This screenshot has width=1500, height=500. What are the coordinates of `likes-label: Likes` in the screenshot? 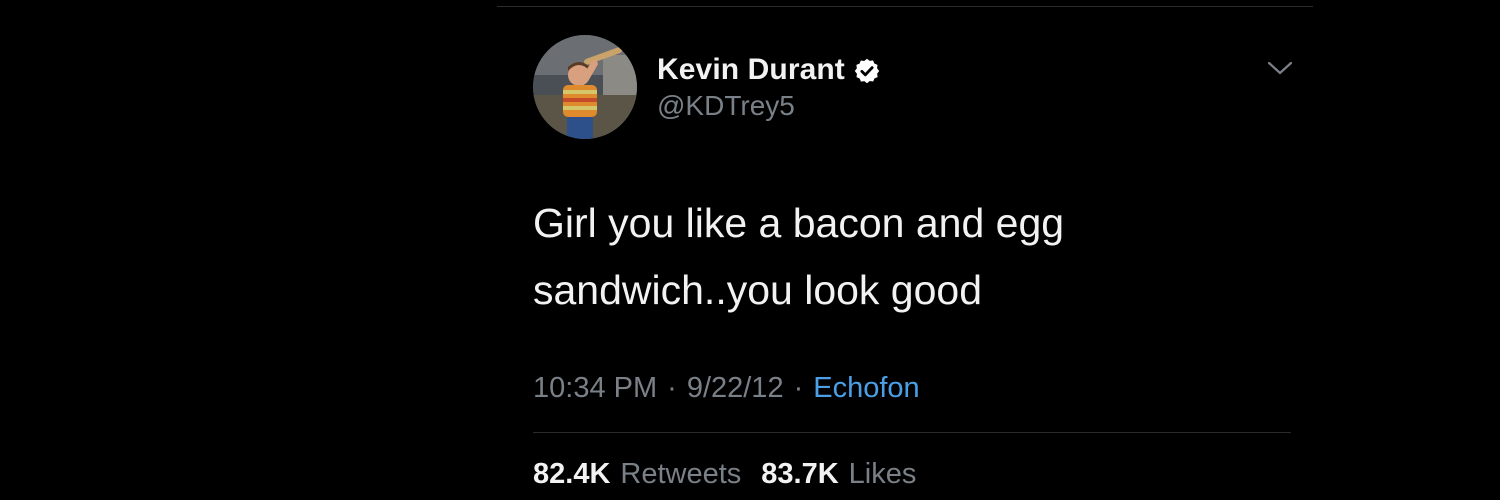 It's located at (882, 473).